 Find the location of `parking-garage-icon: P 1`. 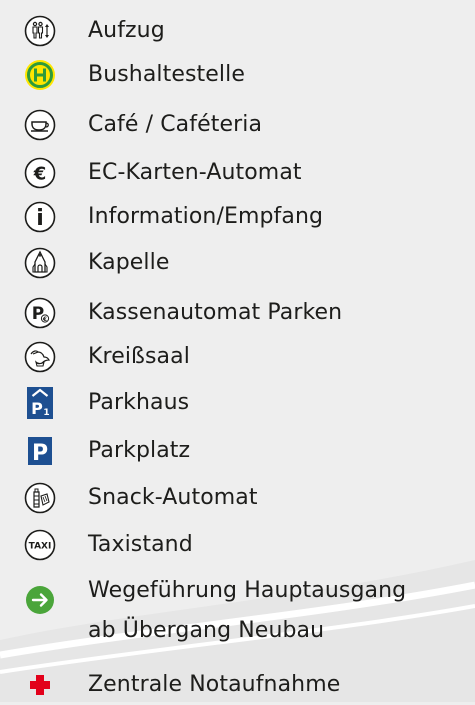

parking-garage-icon: P 1 is located at coordinates (40, 403).